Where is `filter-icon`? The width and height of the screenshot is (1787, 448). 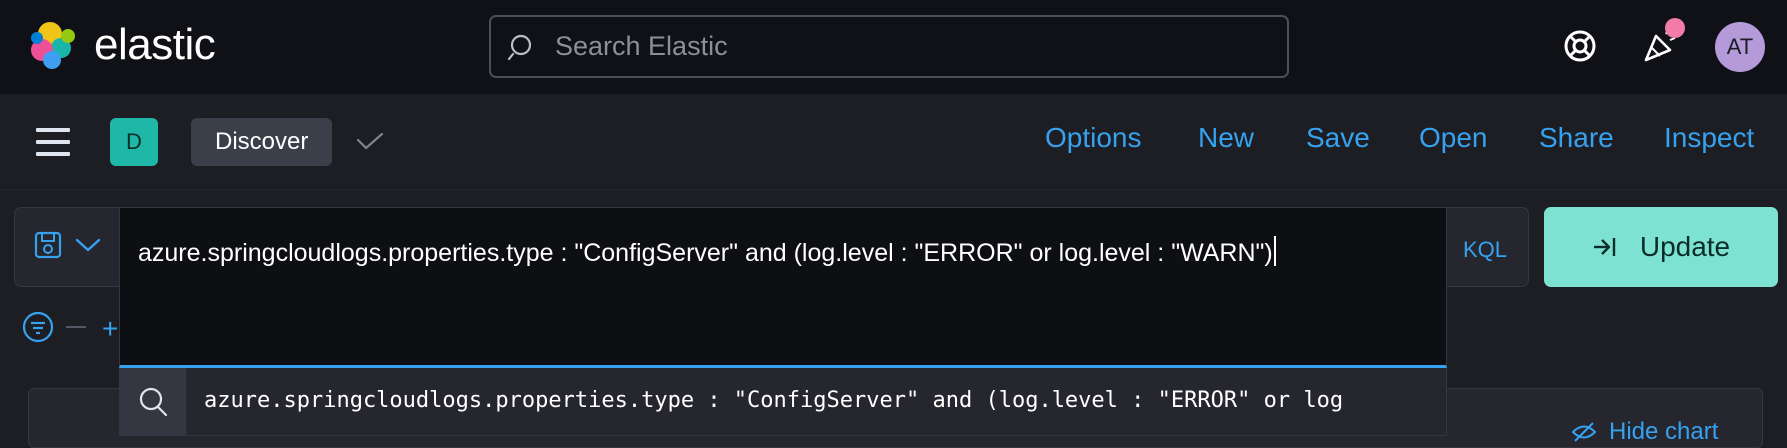 filter-icon is located at coordinates (38, 327).